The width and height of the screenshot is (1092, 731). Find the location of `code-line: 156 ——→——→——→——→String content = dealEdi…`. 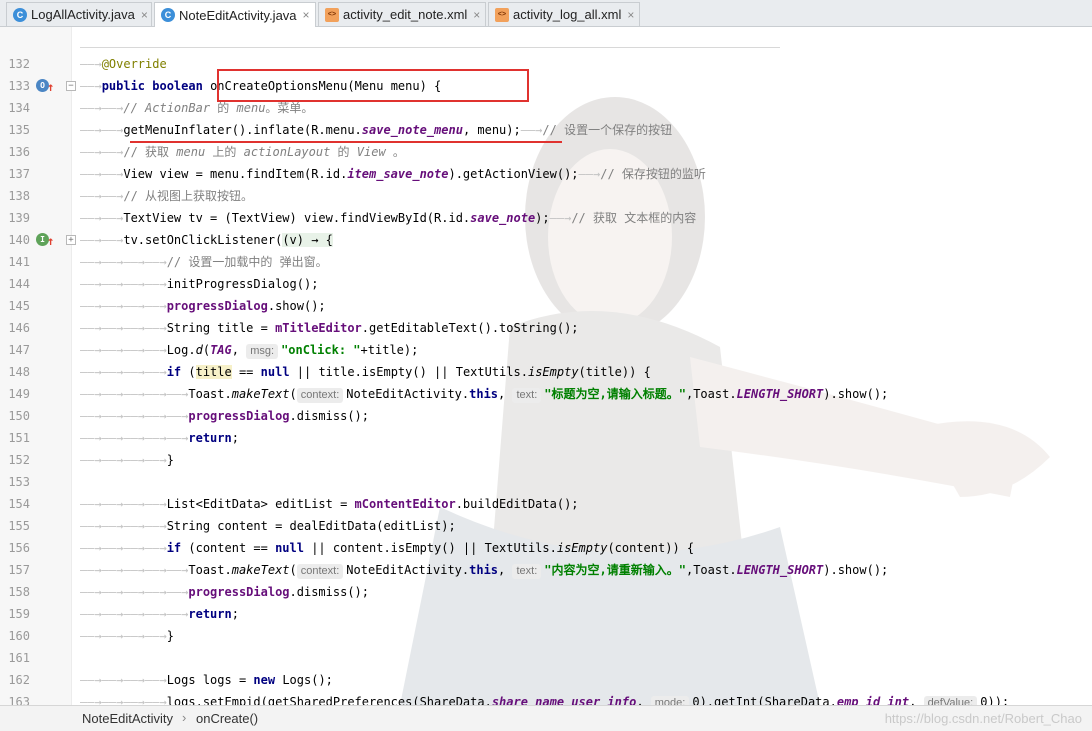

code-line: 156 ——→——→——→——→String content = dealEdi… is located at coordinates (546, 535).